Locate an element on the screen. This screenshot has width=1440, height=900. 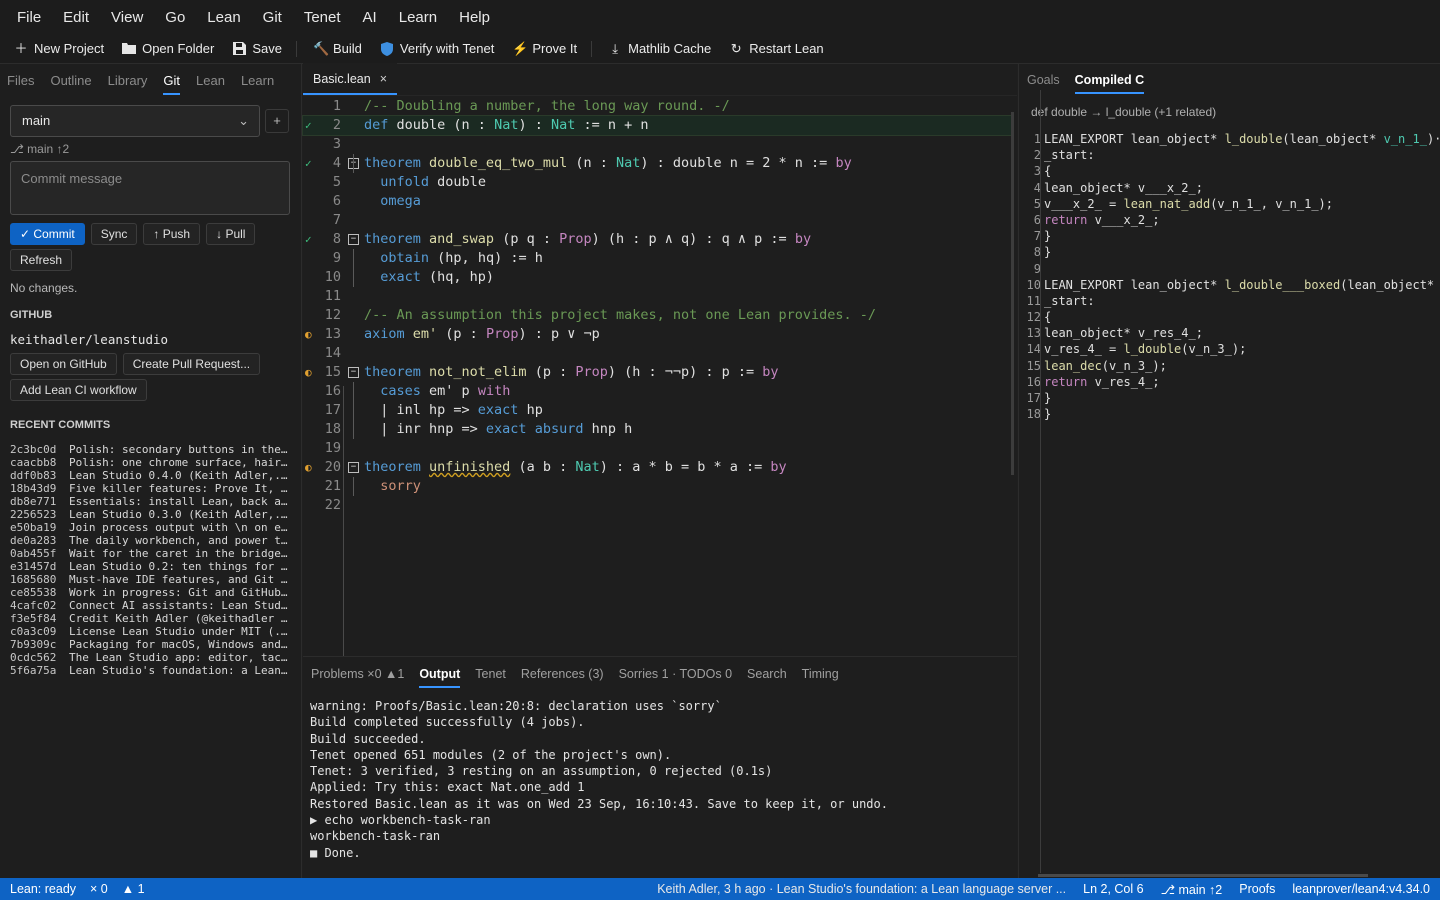
code-line: 2 ✓ def double (n : Nat) : Nat := n + n is located at coordinates (658, 125).